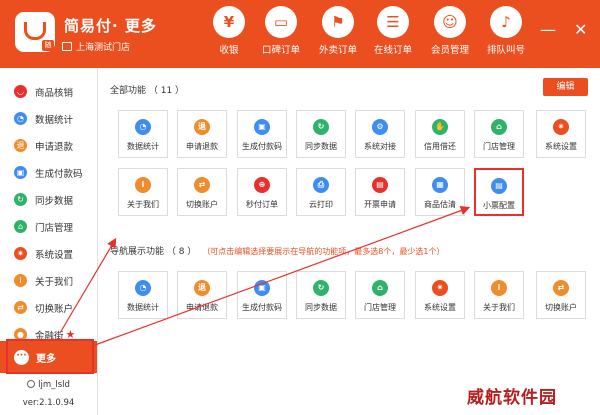  Describe the element at coordinates (143, 307) in the screenshot. I see `function-label: 数据统计` at that location.